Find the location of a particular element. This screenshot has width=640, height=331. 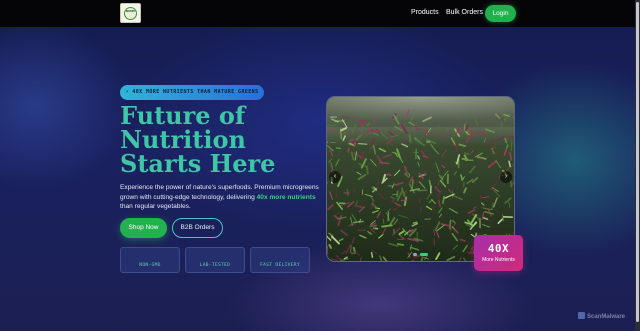

feature-card-lab-tested: LAB-TESTED is located at coordinates (215, 260).